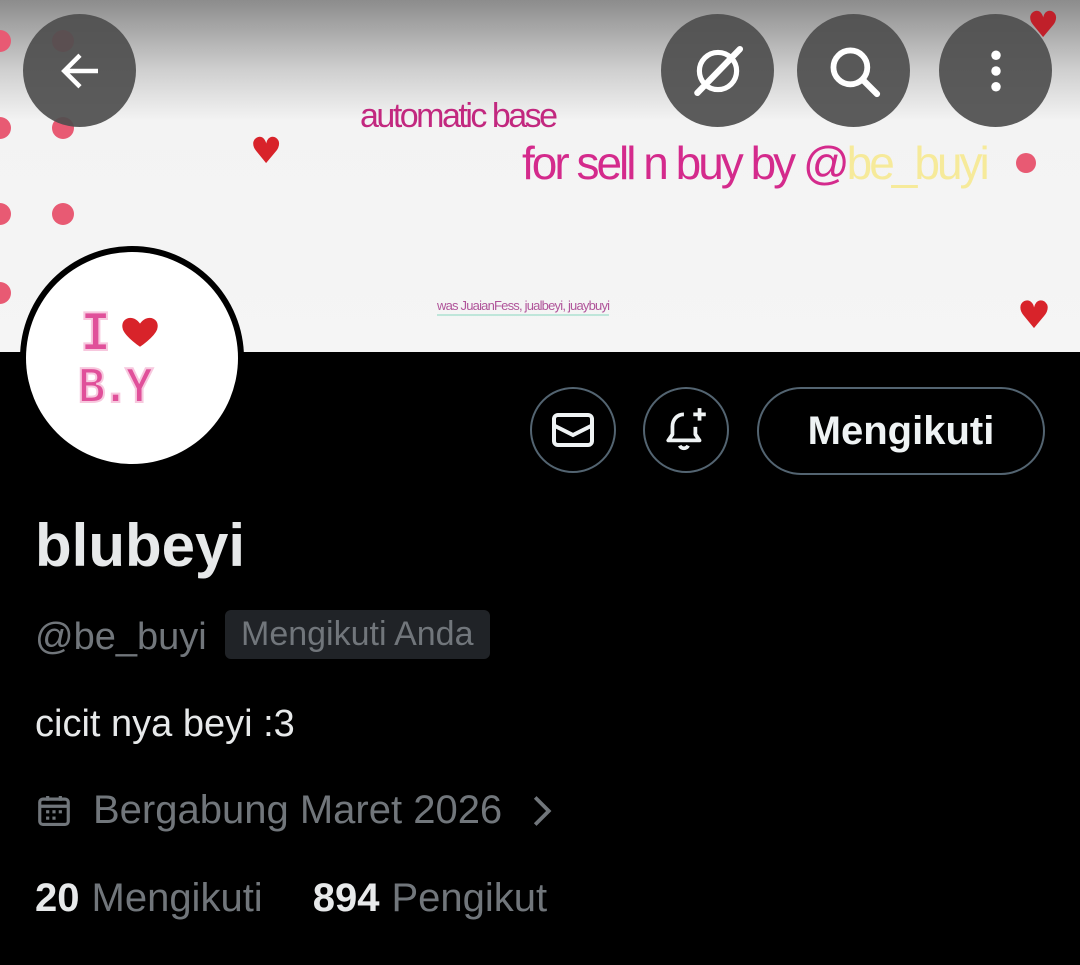  I want to click on banner-text-line2: for sell n buy by @be_buyi, so click(756, 163).